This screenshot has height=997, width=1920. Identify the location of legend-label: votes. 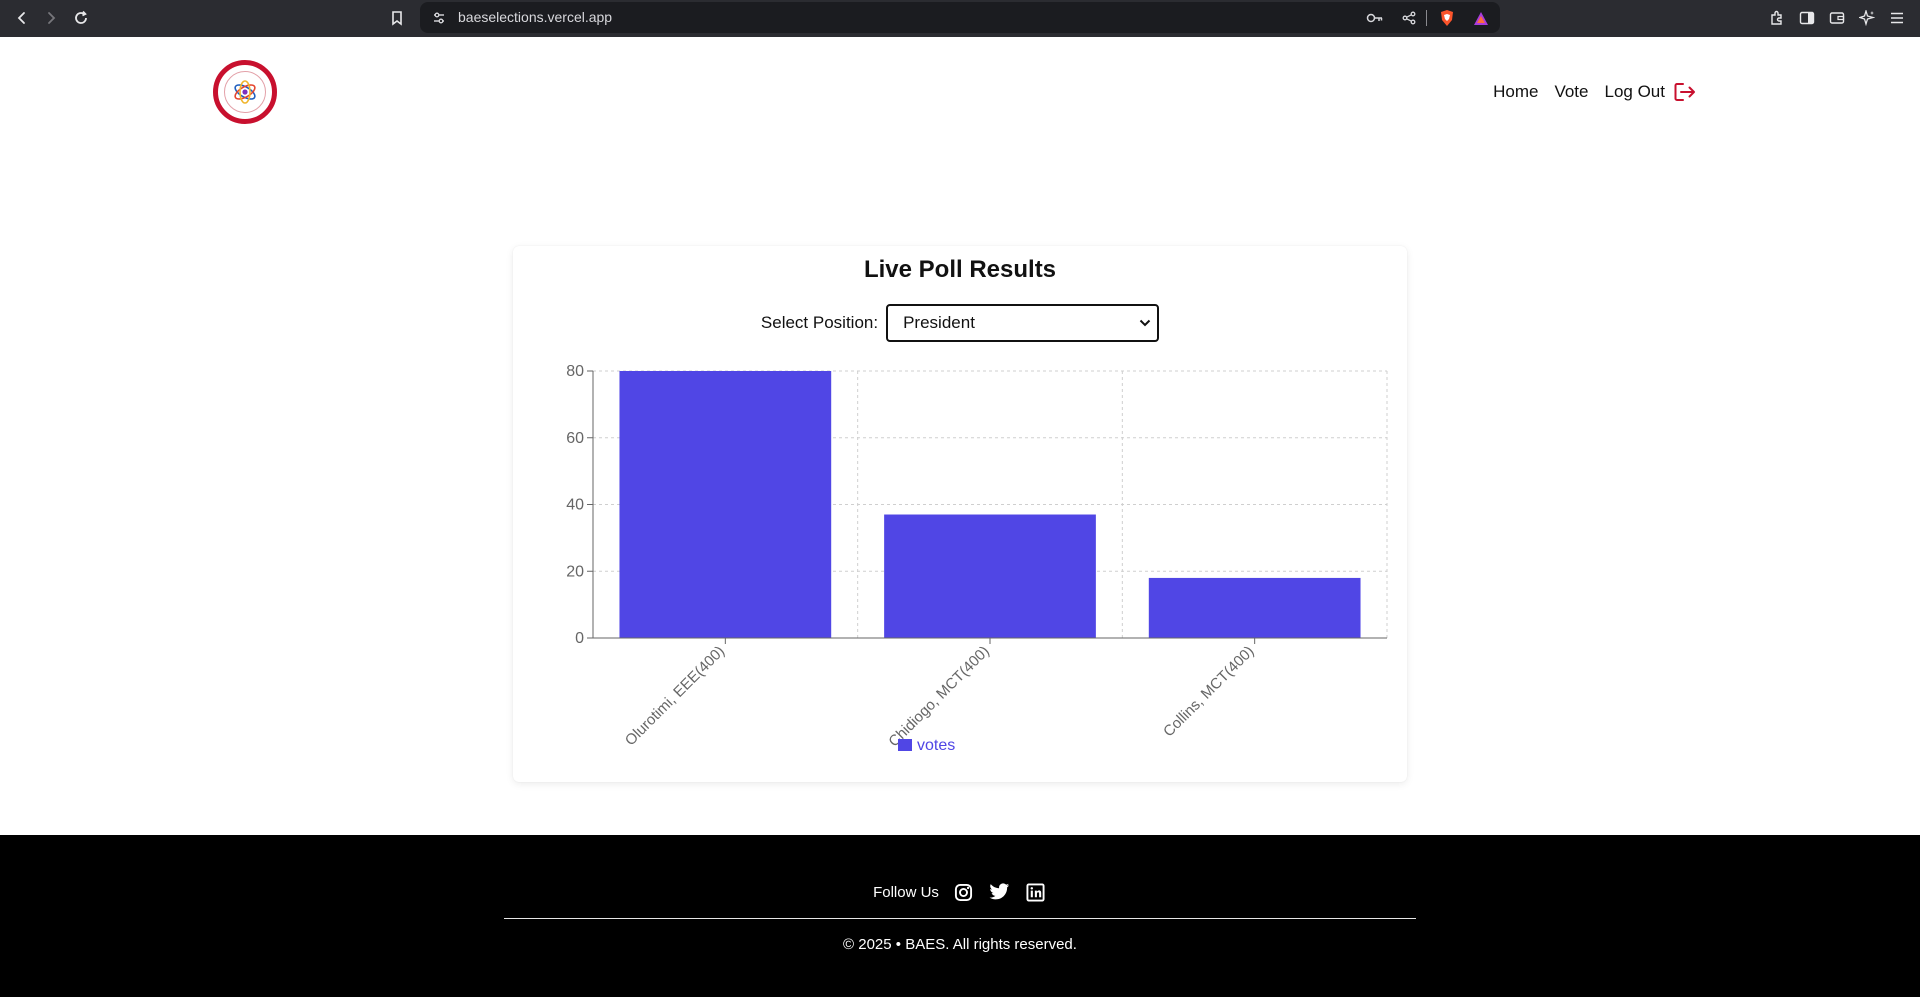
(936, 745).